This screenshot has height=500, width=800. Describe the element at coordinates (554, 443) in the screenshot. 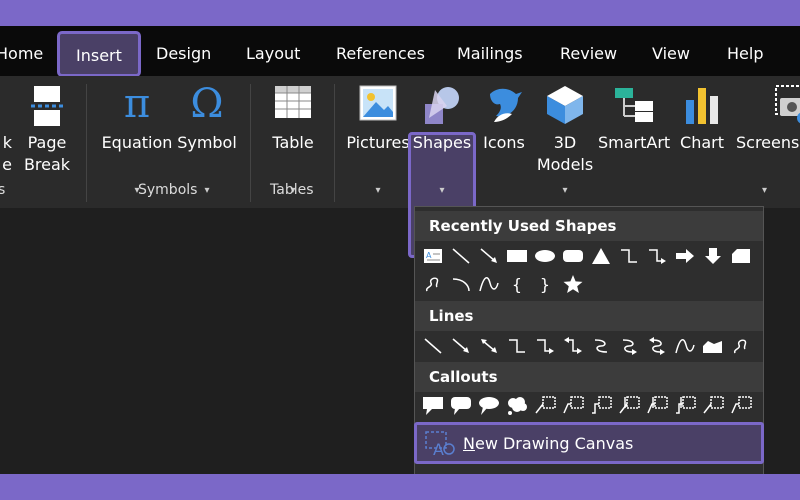

I see `new-drawing-canvas-text: ew Drawing Canvas` at that location.